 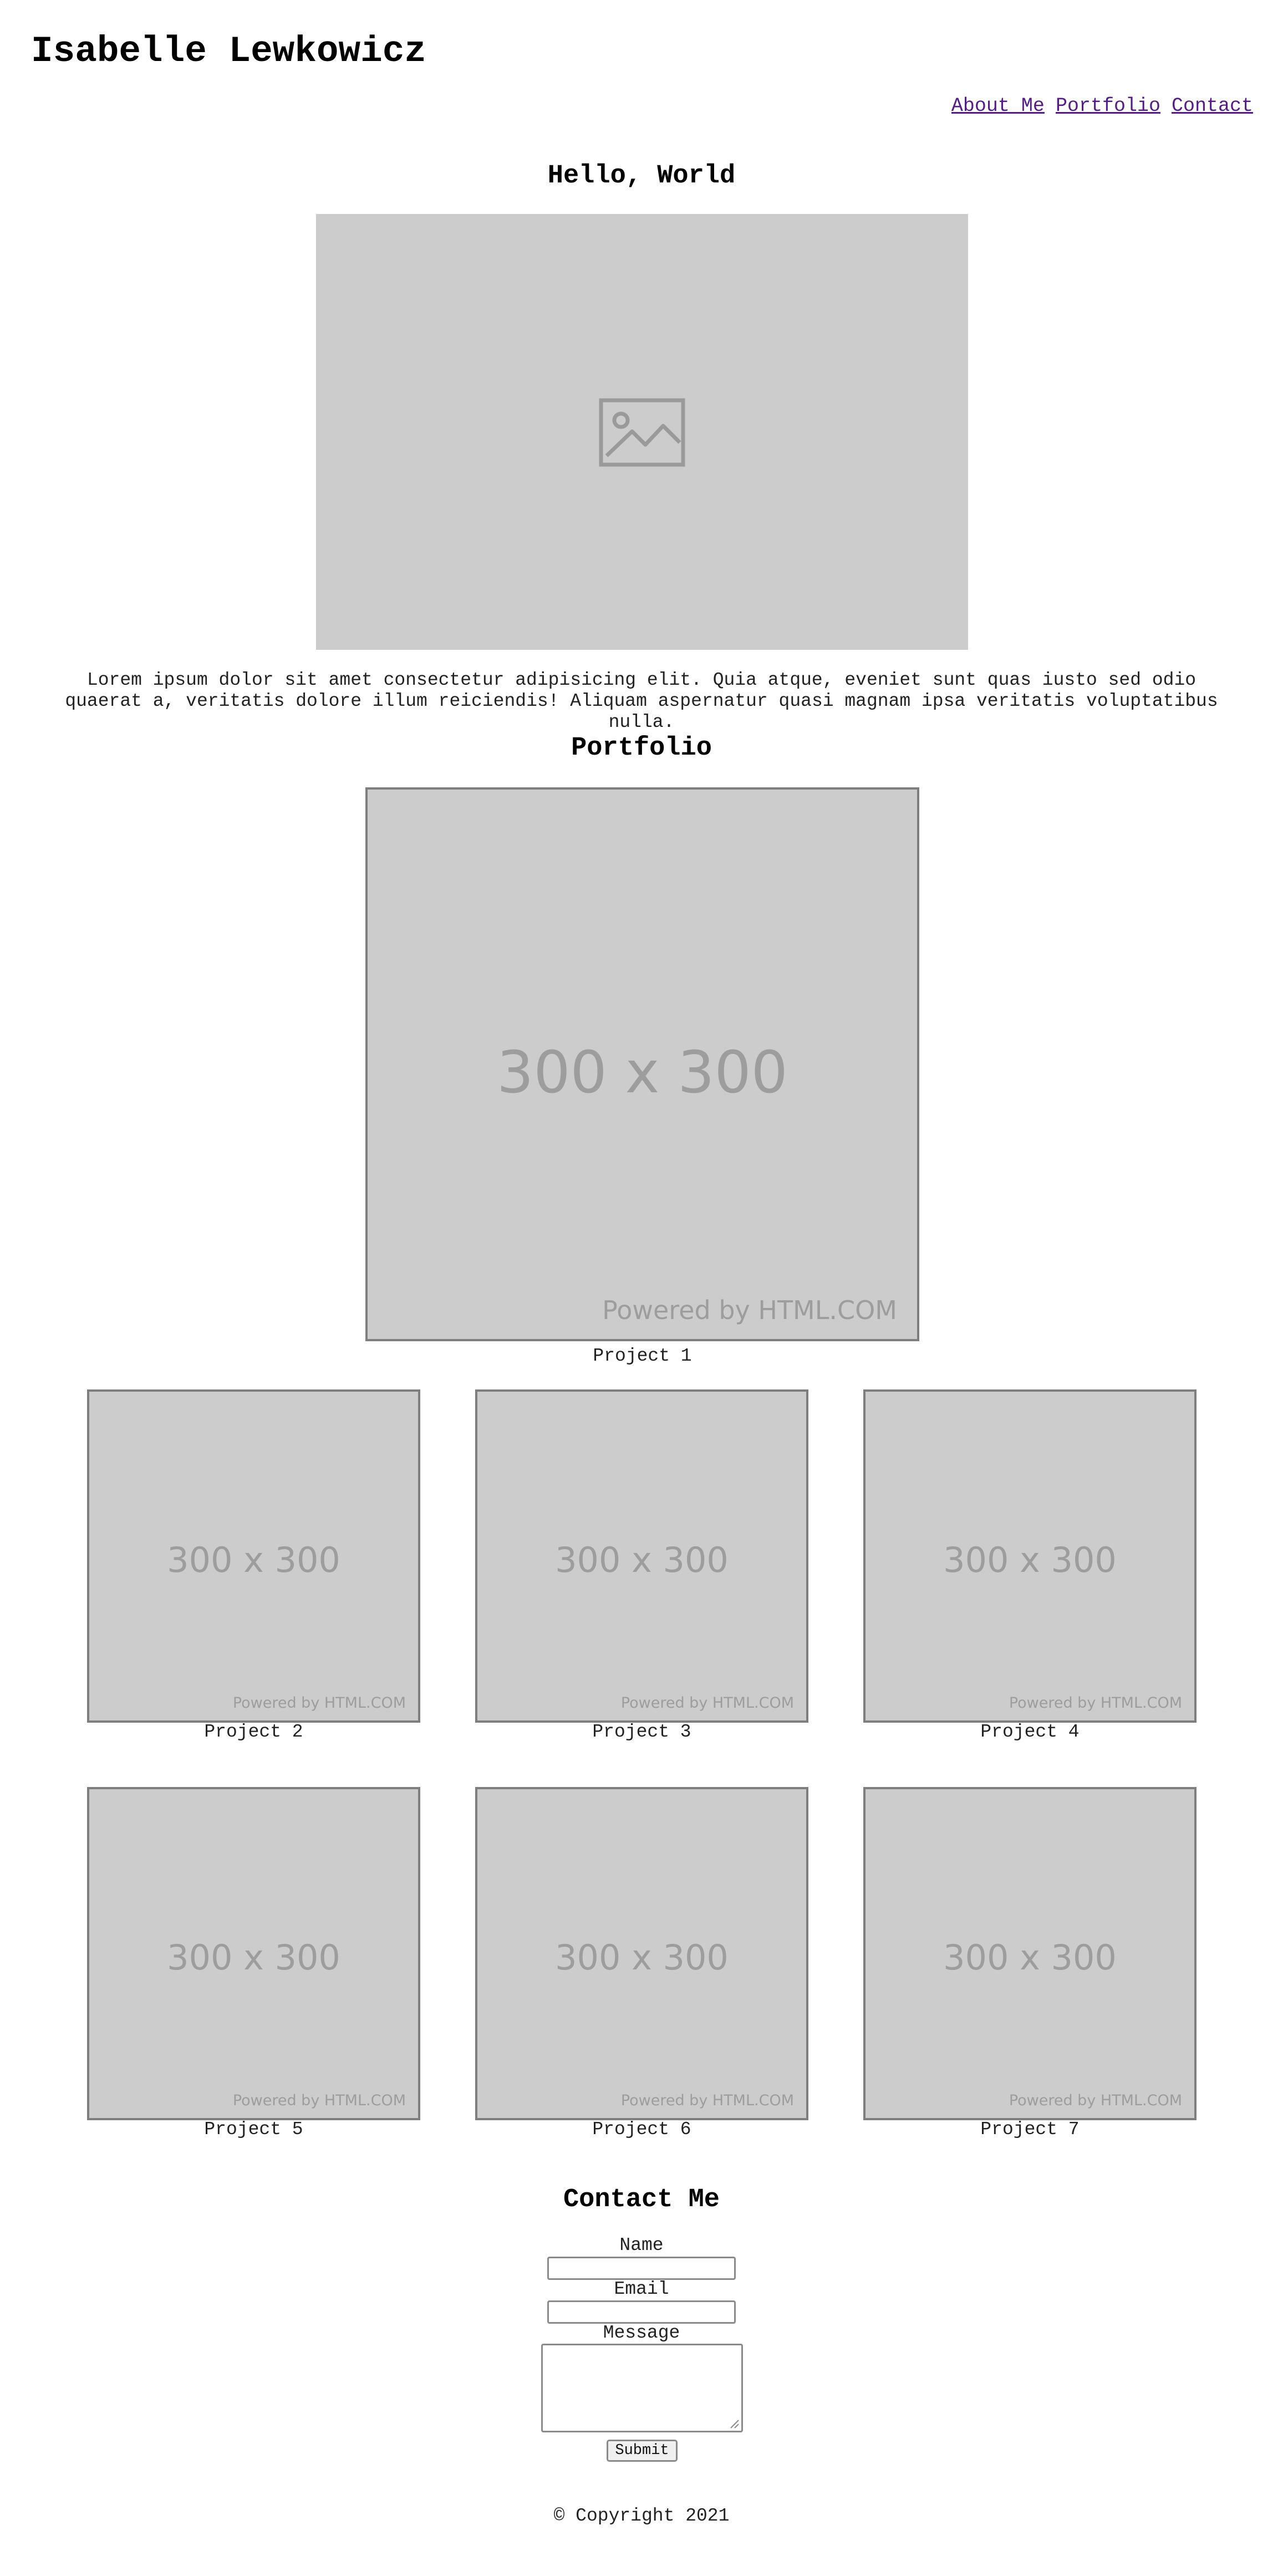 I want to click on project-5-image: 300 x 300 Powered by HTML.COM, so click(x=253, y=1954).